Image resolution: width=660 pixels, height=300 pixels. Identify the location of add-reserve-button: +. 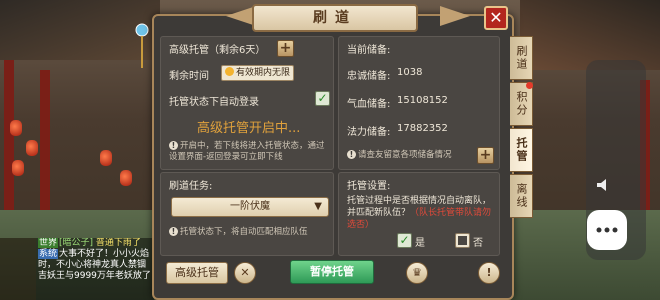
(485, 155).